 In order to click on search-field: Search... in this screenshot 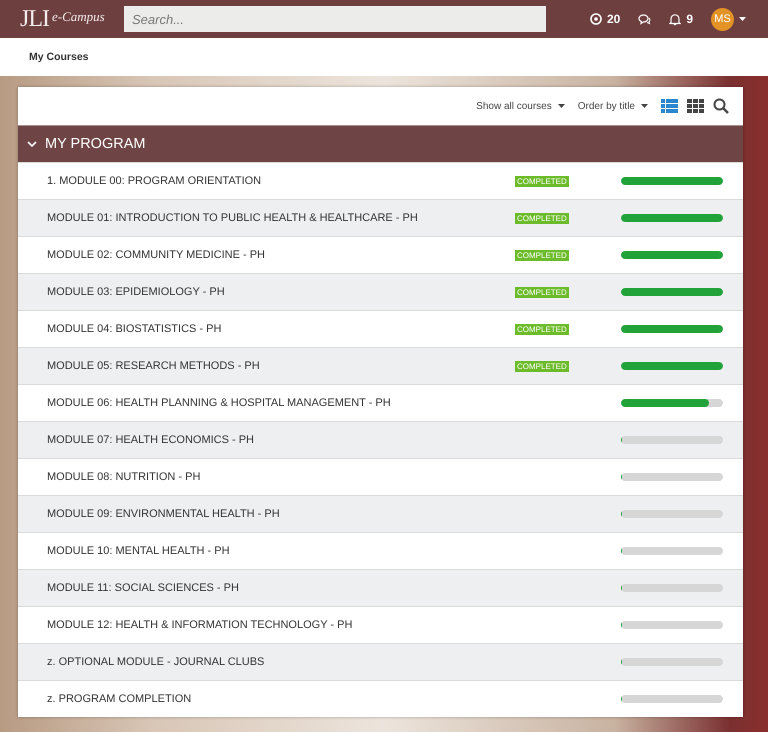, I will do `click(335, 19)`.